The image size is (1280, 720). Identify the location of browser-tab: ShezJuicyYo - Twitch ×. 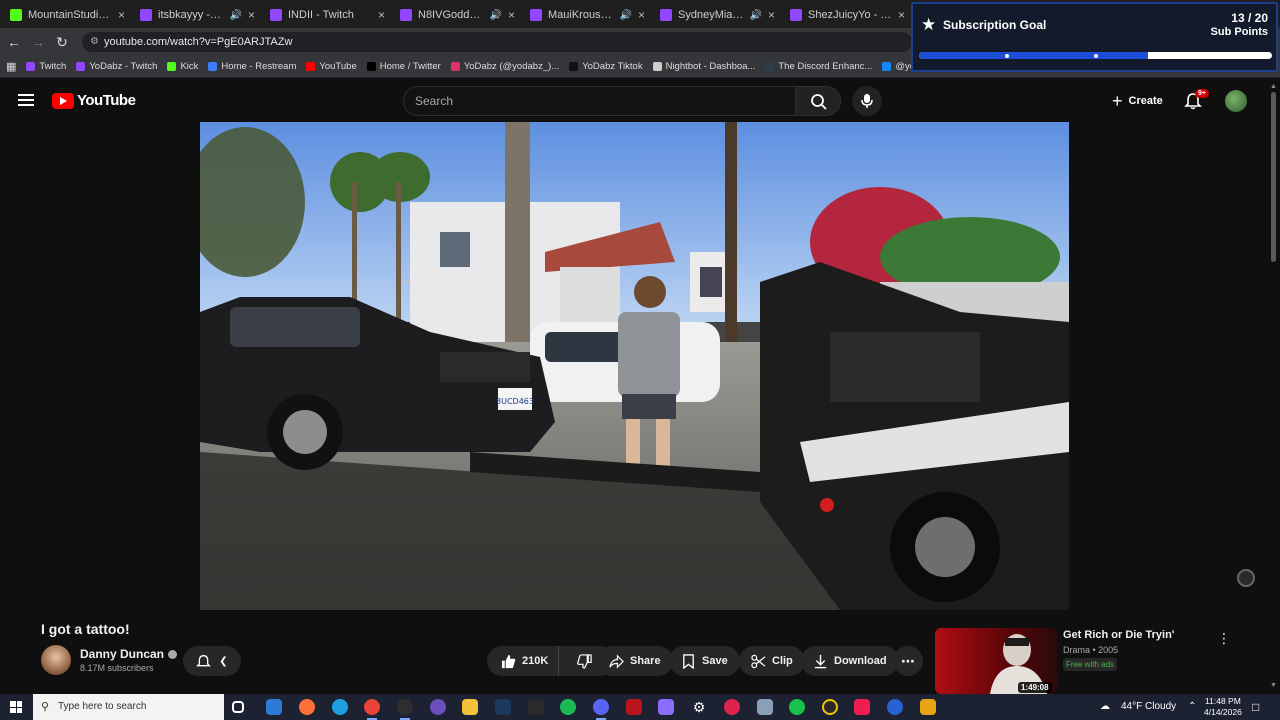
(849, 15).